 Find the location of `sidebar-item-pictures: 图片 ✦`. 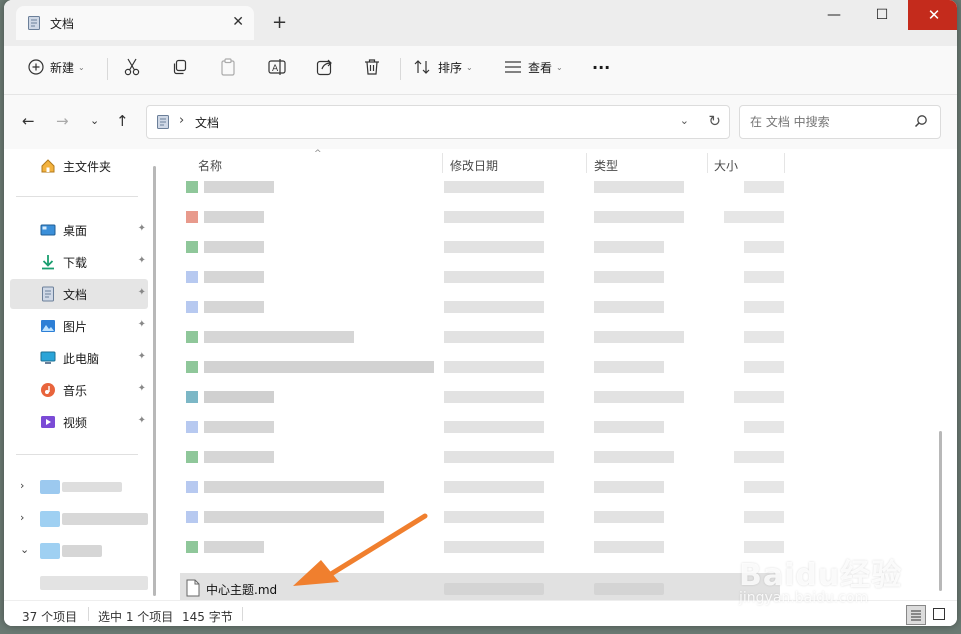

sidebar-item-pictures: 图片 ✦ is located at coordinates (79, 326).